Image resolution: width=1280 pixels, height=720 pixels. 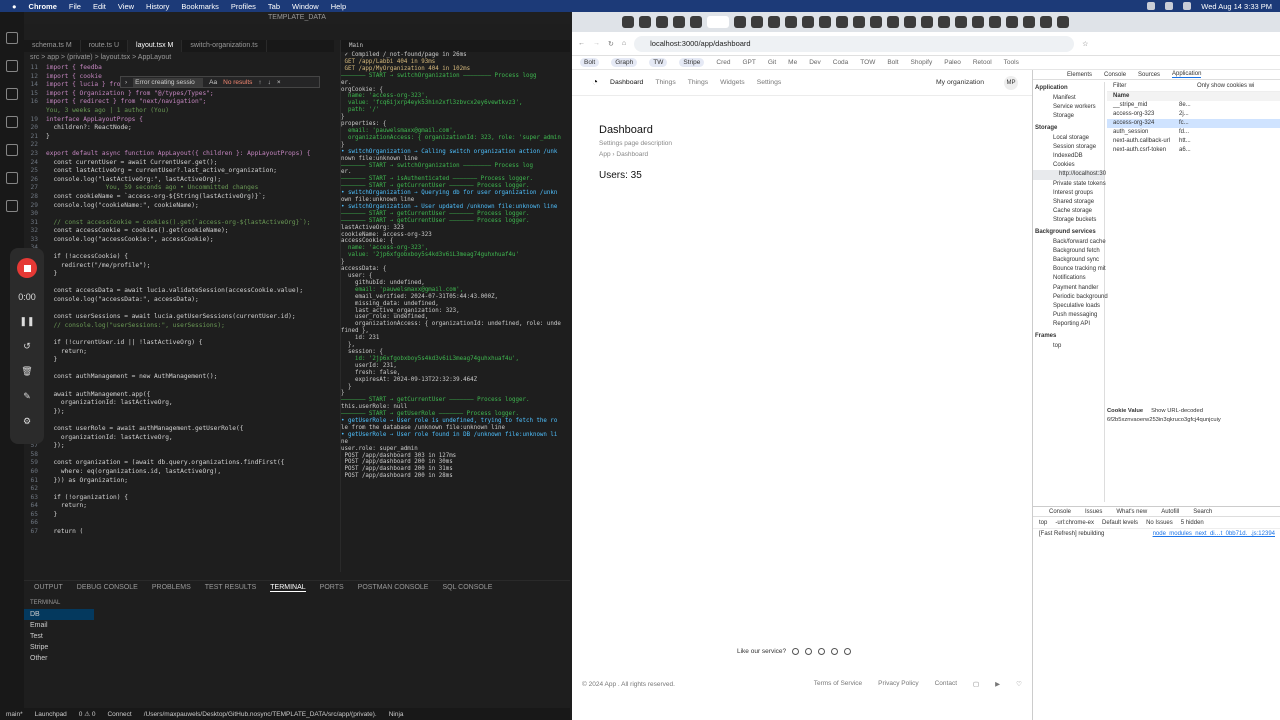 What do you see at coordinates (1070, 297) in the screenshot?
I see `devtools-sidebar-item: Periodic background` at bounding box center [1070, 297].